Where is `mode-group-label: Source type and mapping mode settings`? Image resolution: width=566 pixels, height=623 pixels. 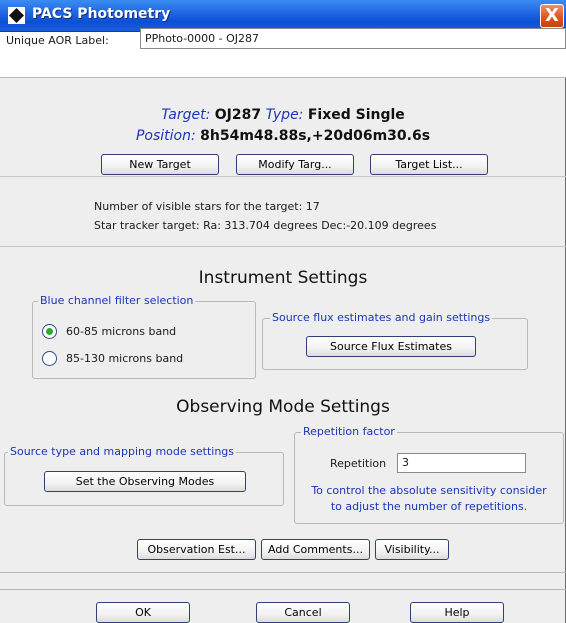 mode-group-label: Source type and mapping mode settings is located at coordinates (122, 451).